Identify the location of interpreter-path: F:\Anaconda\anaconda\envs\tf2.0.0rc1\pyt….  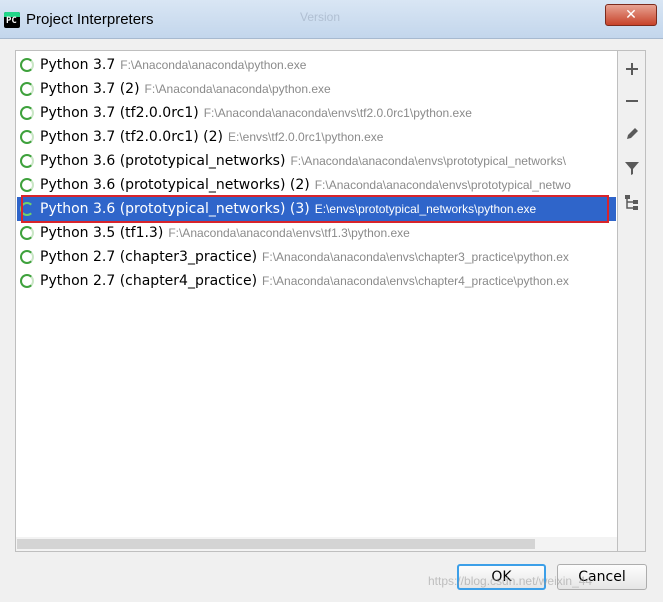
(337, 113).